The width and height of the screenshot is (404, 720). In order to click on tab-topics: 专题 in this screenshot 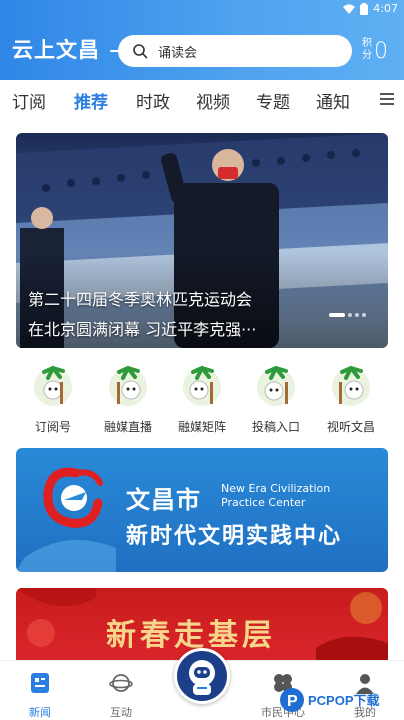, I will do `click(273, 100)`.